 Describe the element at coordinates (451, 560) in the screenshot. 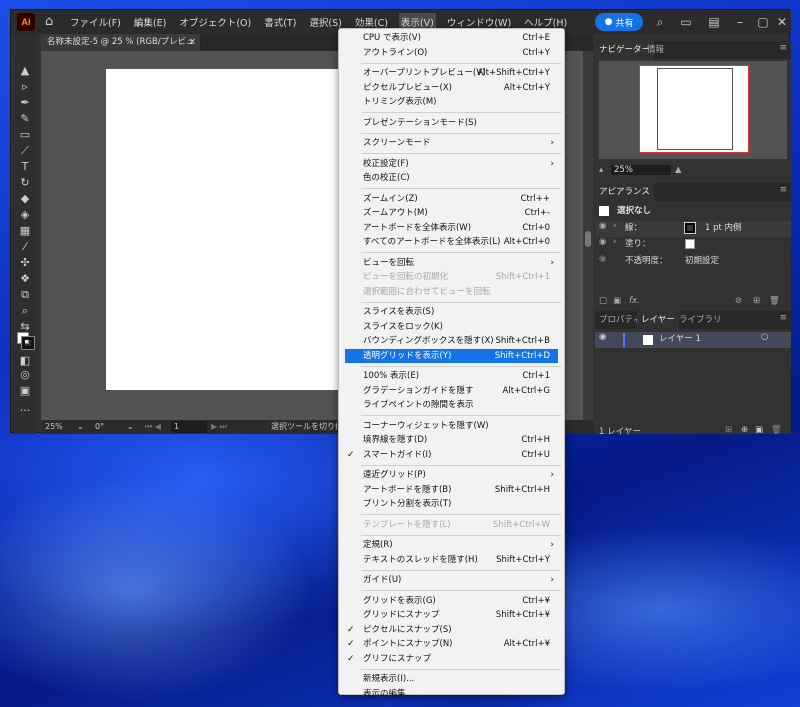

I see `view-menu-item: テキストのスレッドを隠す(H) Shift+Ctrl+Y` at that location.